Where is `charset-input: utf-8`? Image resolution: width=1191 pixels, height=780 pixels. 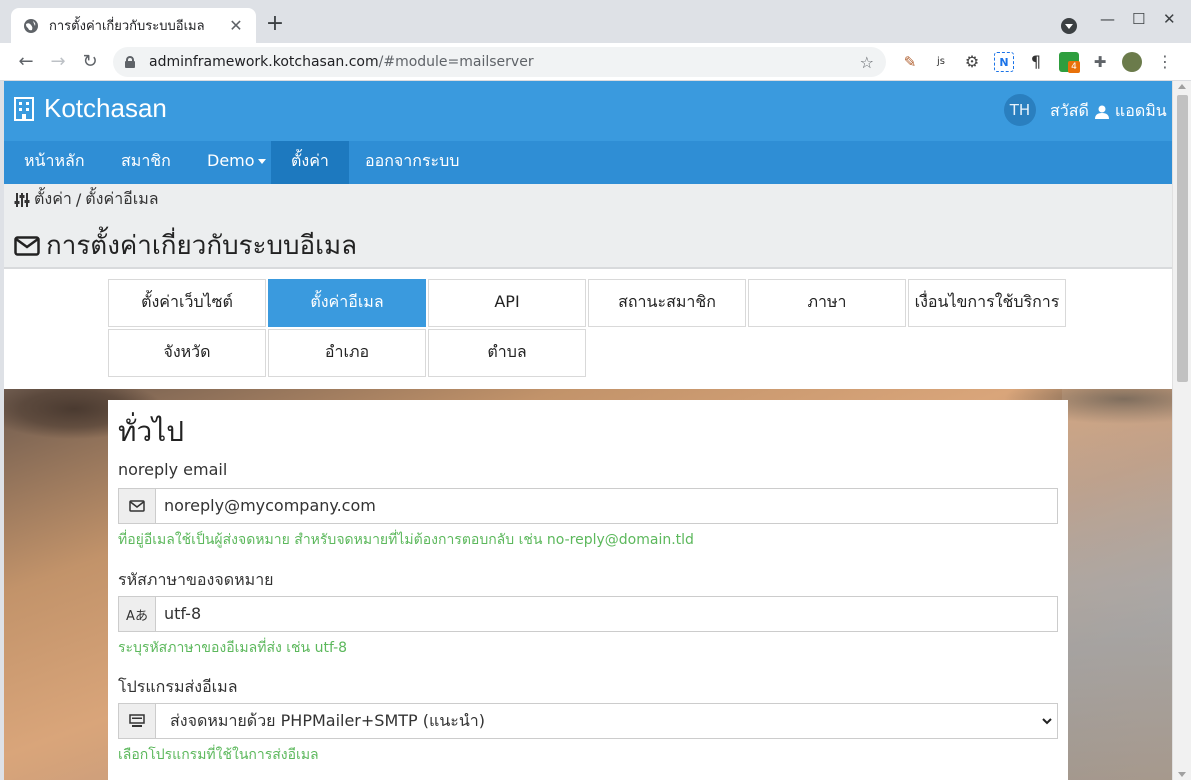
charset-input: utf-8 is located at coordinates (606, 614).